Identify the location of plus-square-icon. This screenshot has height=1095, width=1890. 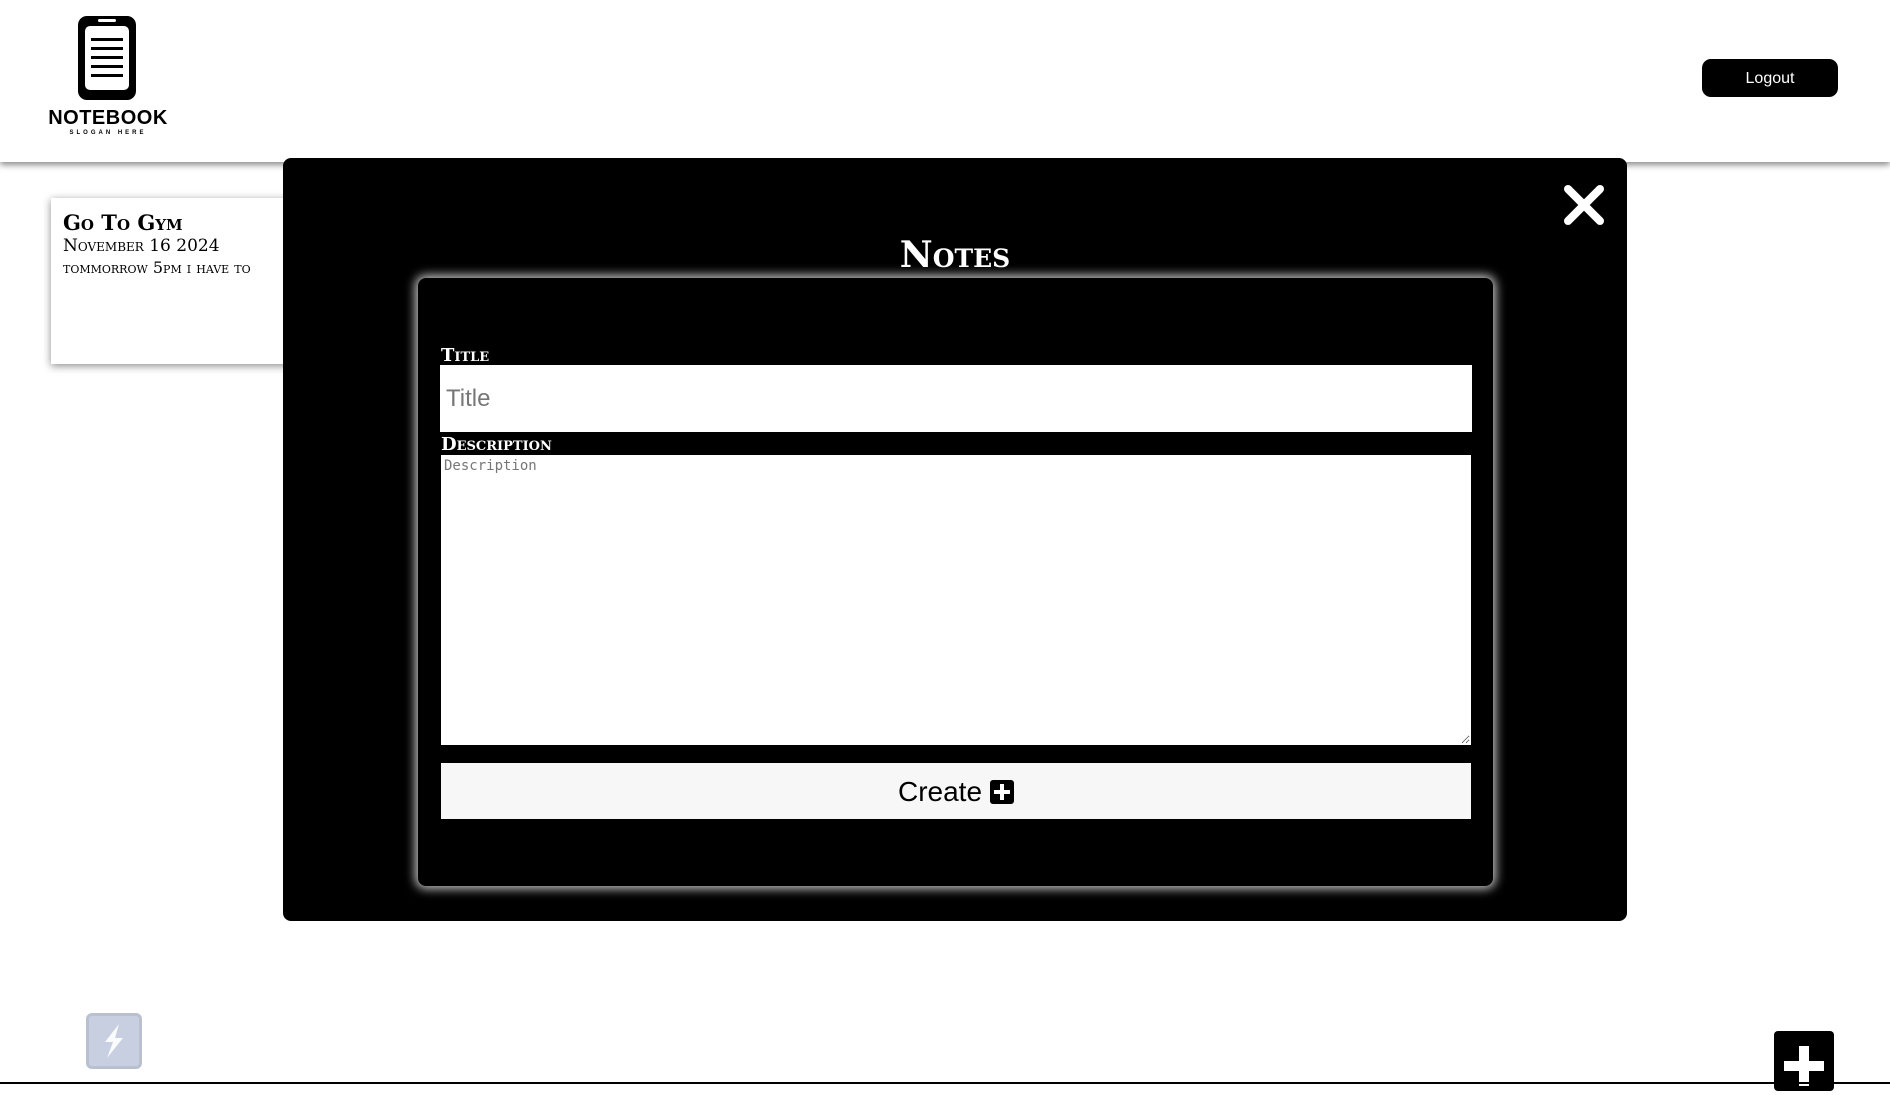
(1002, 792).